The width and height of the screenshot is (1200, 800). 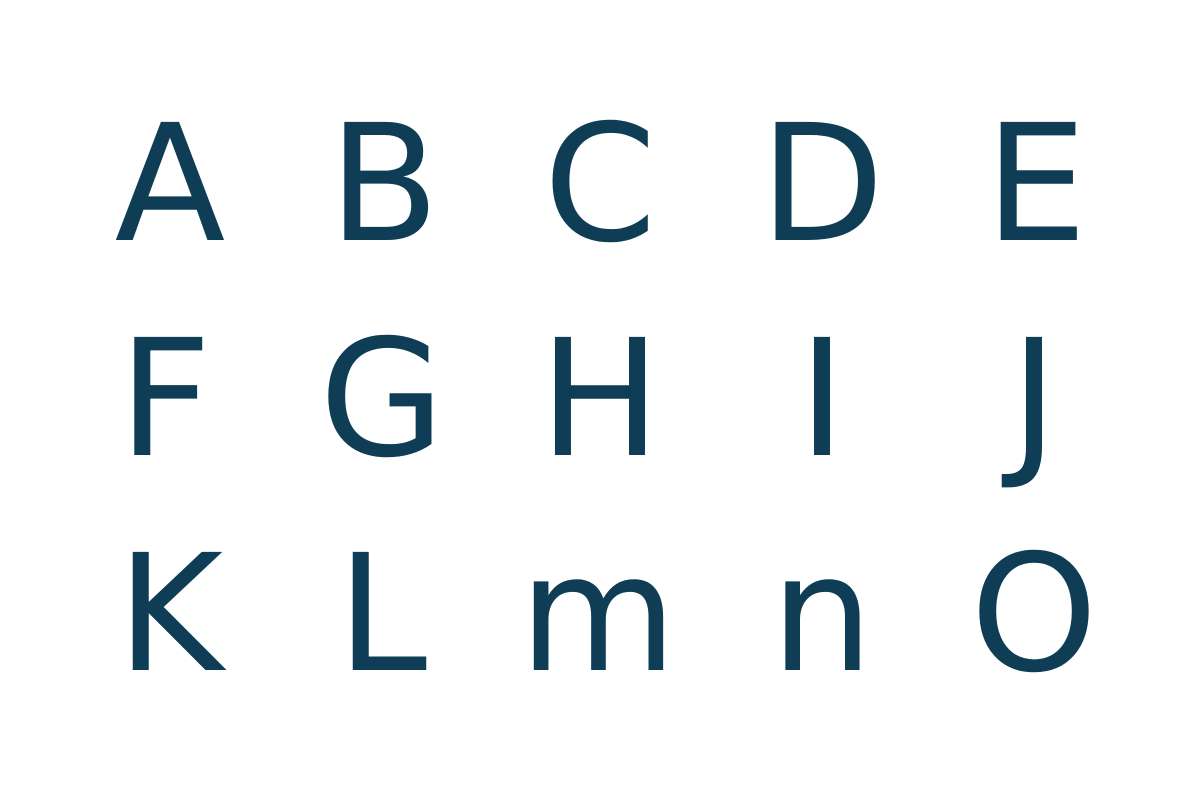 What do you see at coordinates (172, 615) in the screenshot?
I see `glyph-k: K` at bounding box center [172, 615].